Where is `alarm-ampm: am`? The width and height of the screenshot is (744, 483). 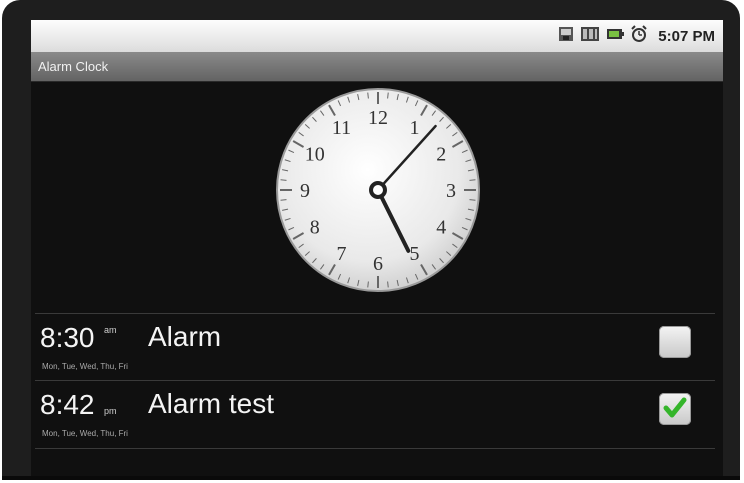
alarm-ampm: am is located at coordinates (110, 330).